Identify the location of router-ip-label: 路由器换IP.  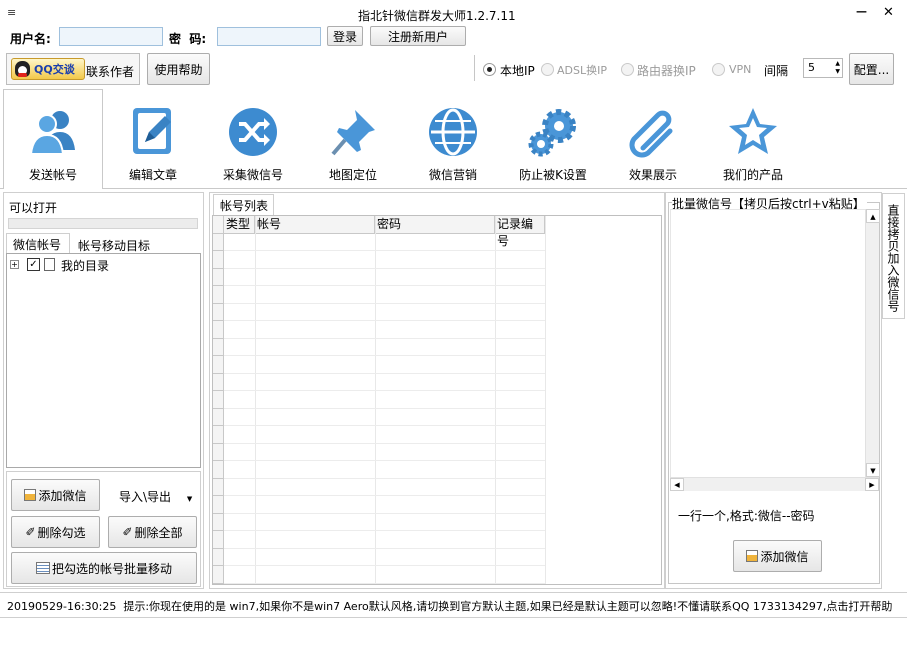
(666, 71).